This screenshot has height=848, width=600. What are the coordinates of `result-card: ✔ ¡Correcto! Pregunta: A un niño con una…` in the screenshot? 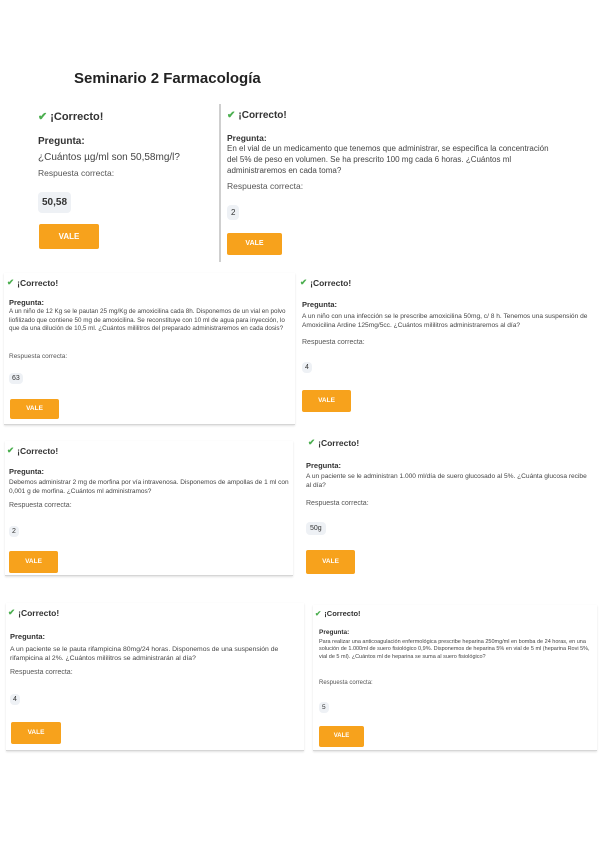 It's located at (448, 349).